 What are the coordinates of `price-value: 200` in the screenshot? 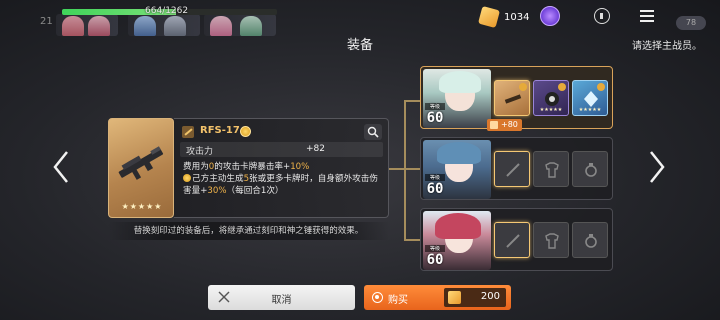 It's located at (490, 296).